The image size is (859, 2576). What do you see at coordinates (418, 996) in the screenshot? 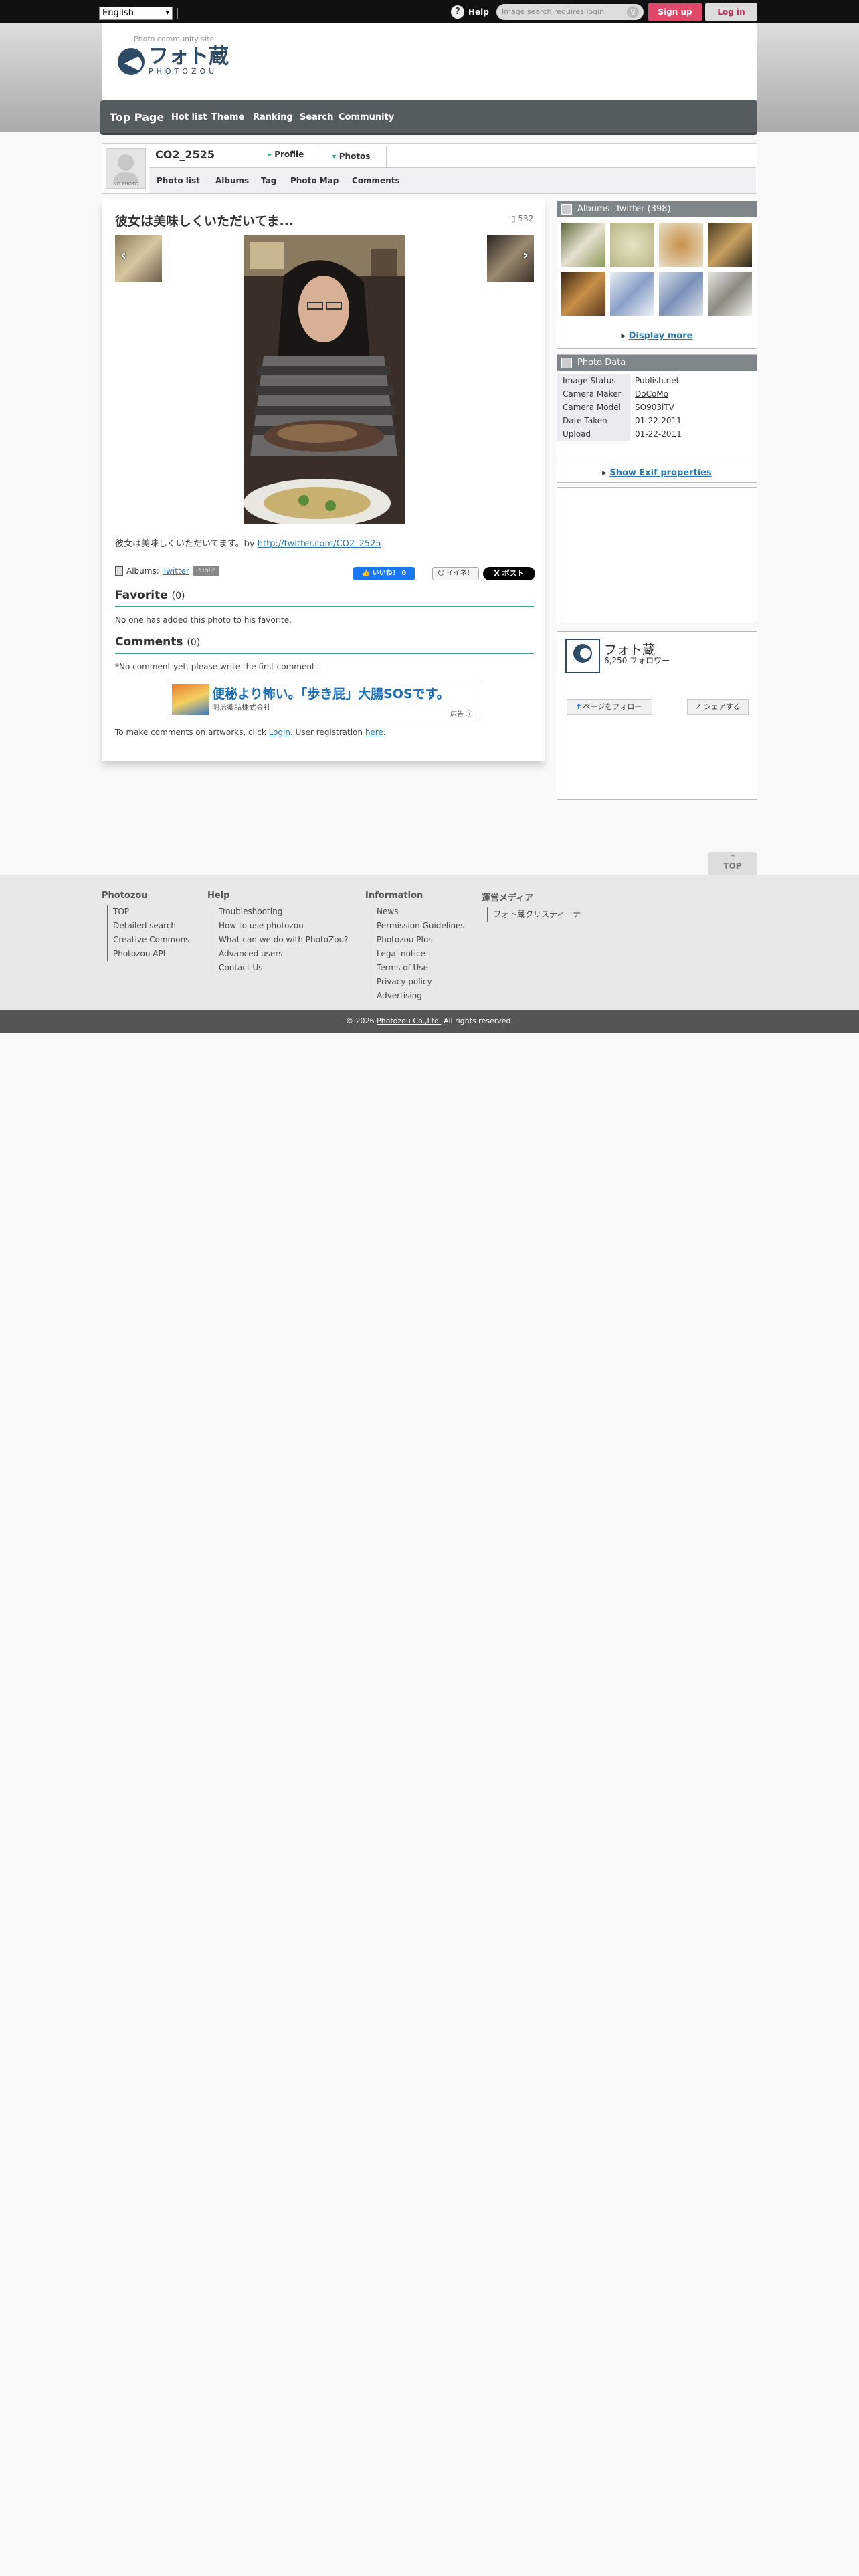
I see `footer-link: Advertising` at bounding box center [418, 996].